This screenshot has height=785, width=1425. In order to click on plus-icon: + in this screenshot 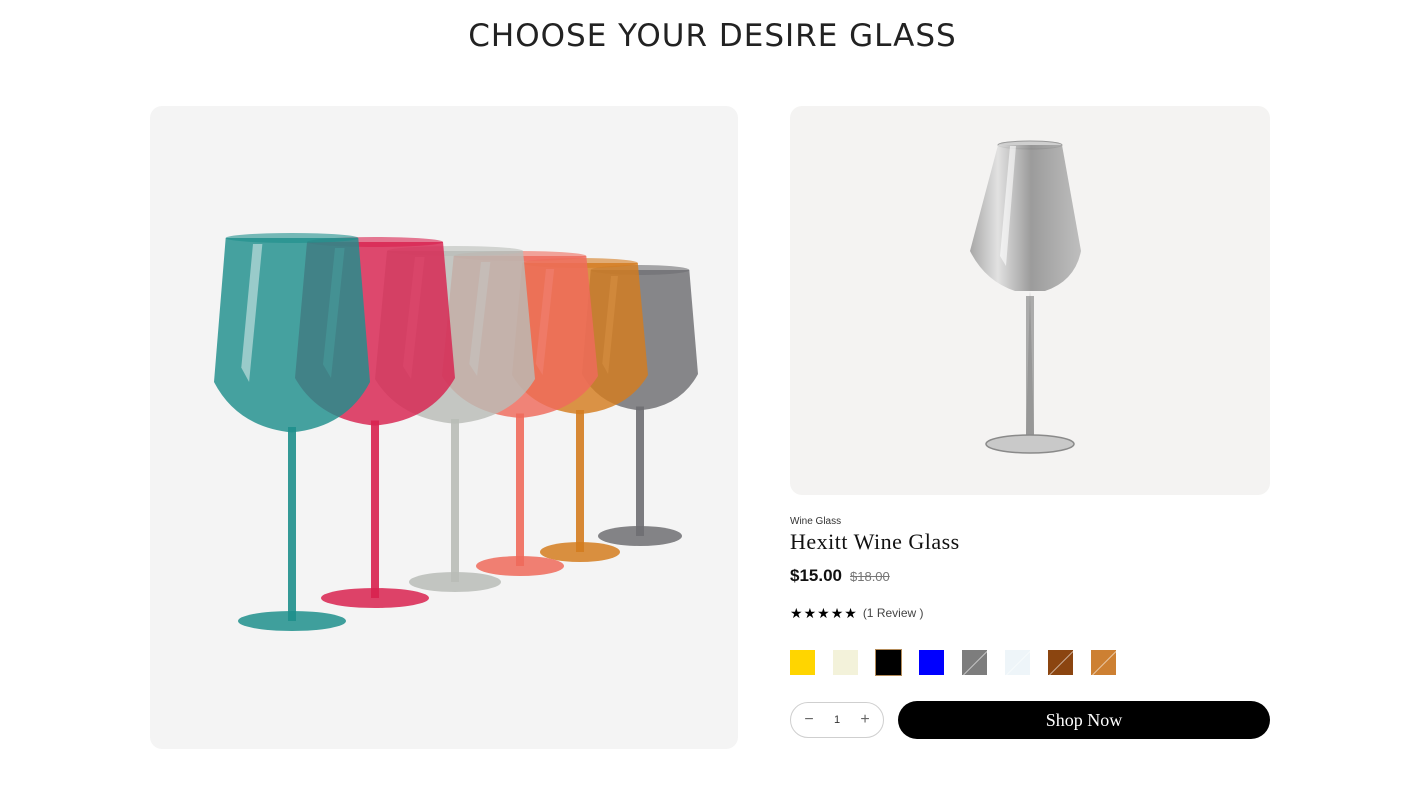, I will do `click(865, 720)`.